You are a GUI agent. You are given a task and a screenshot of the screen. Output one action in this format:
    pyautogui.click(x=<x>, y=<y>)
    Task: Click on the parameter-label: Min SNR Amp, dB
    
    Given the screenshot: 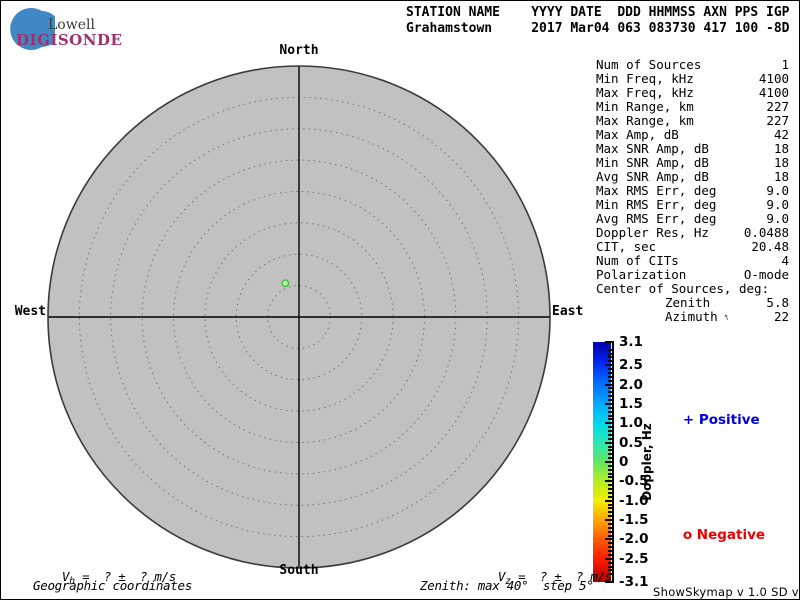 What is the action you would take?
    pyautogui.click(x=652, y=162)
    